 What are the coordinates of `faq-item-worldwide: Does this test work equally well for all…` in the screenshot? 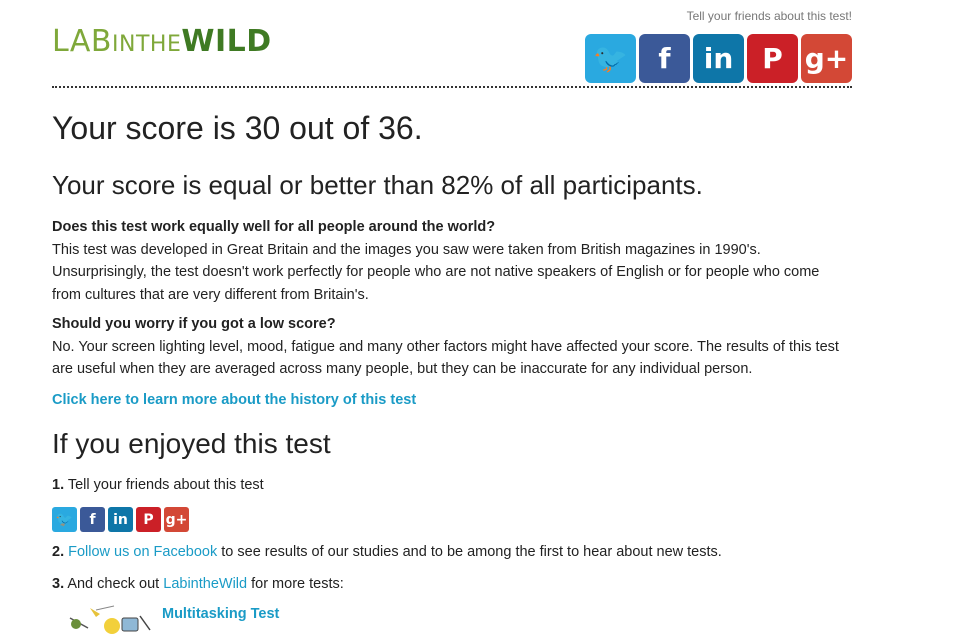 It's located at (452, 261).